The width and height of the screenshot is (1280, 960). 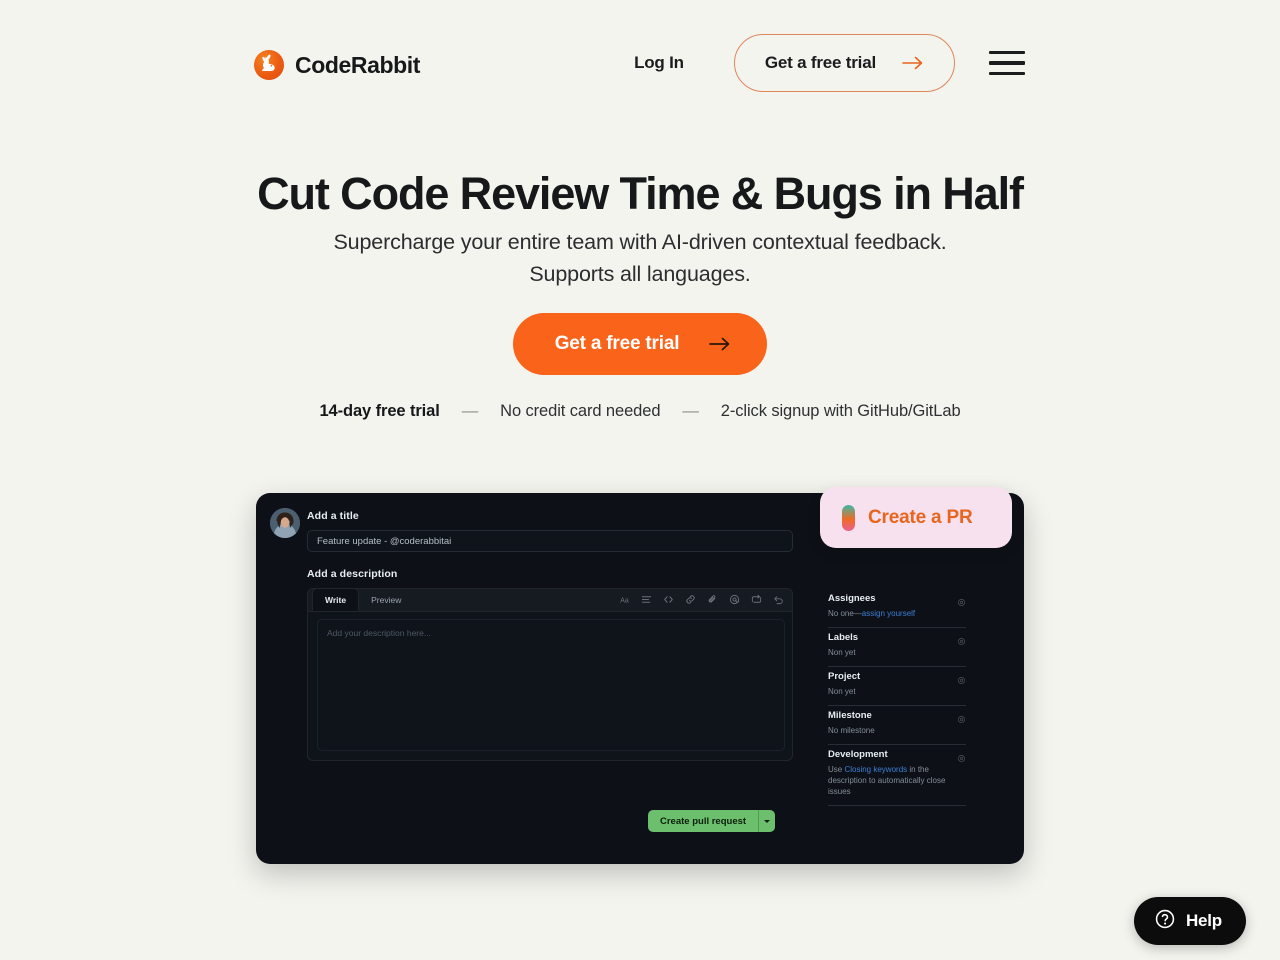 I want to click on header-trial-label: Get a free trial, so click(x=820, y=62).